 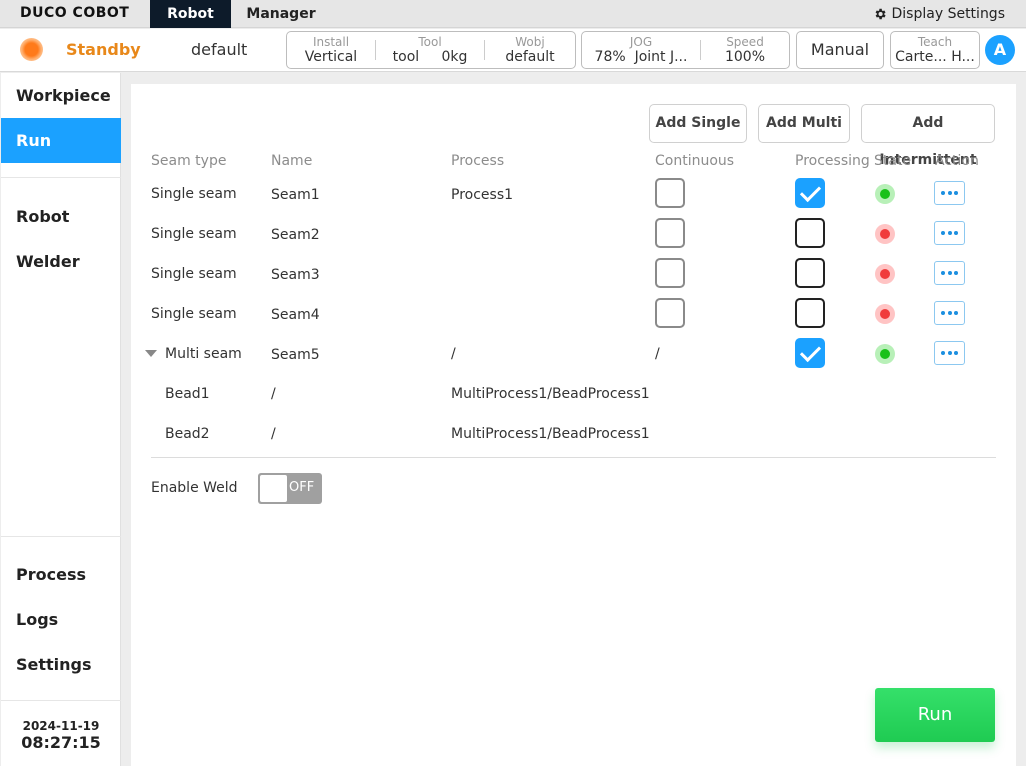 What do you see at coordinates (698, 123) in the screenshot?
I see `add-single-button: Add Single` at bounding box center [698, 123].